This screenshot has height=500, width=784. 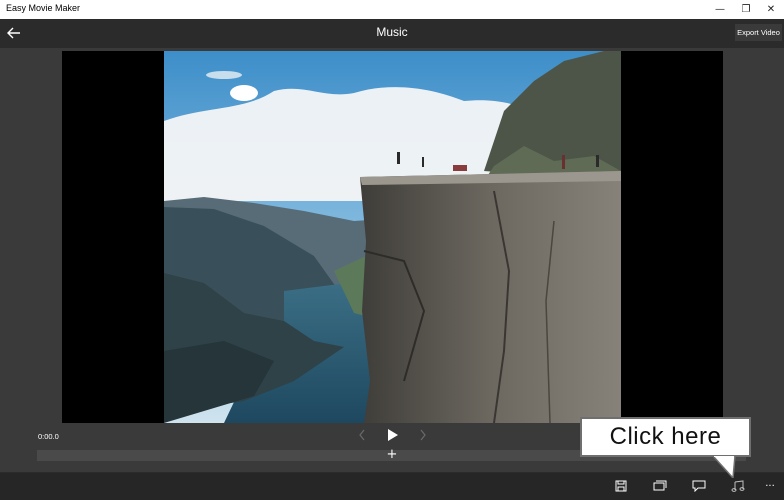 I want to click on callout-pointer-icon, so click(x=723, y=467).